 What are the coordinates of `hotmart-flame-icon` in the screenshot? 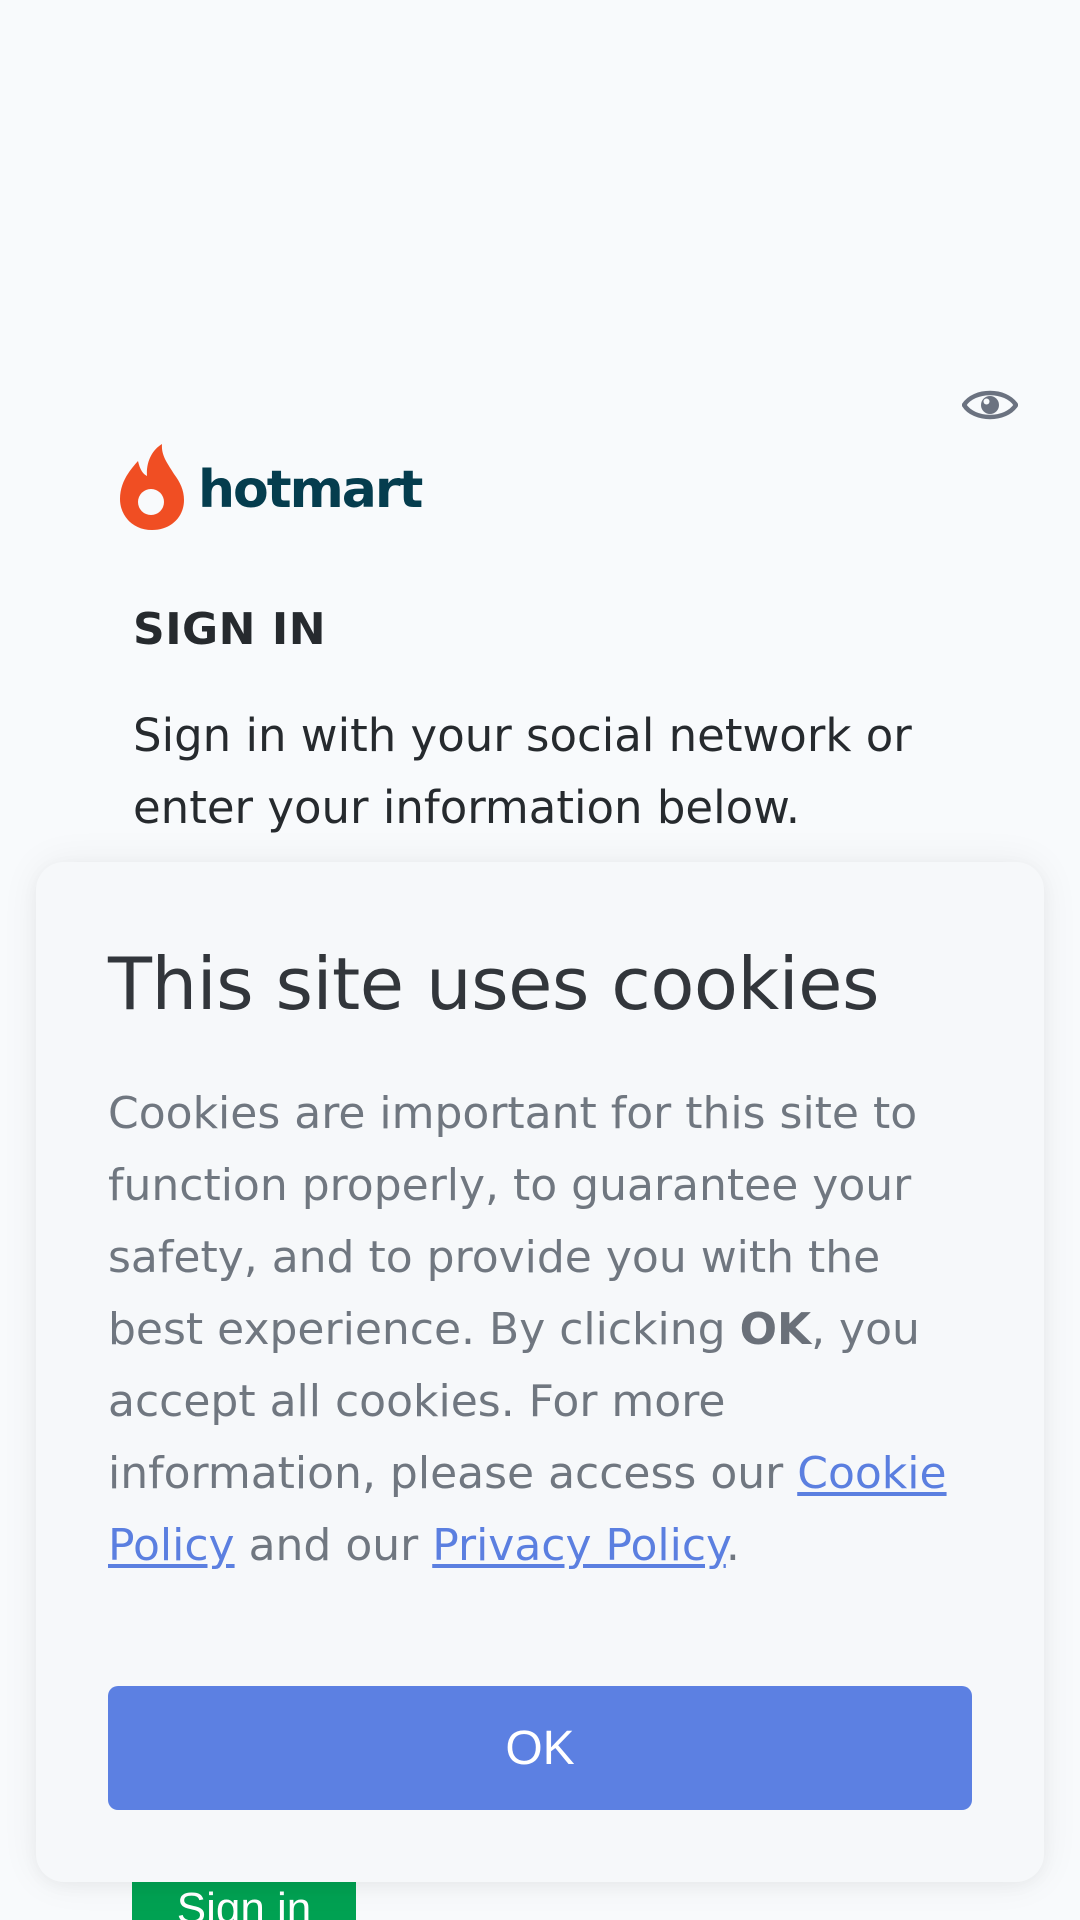 It's located at (152, 487).